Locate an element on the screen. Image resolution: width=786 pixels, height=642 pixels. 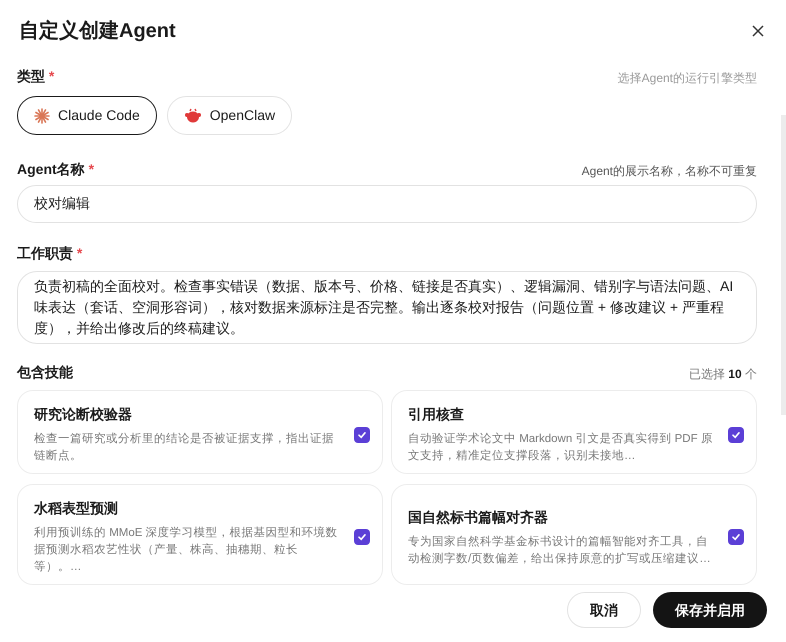
skill-name: 研究论断校验器 is located at coordinates (83, 414).